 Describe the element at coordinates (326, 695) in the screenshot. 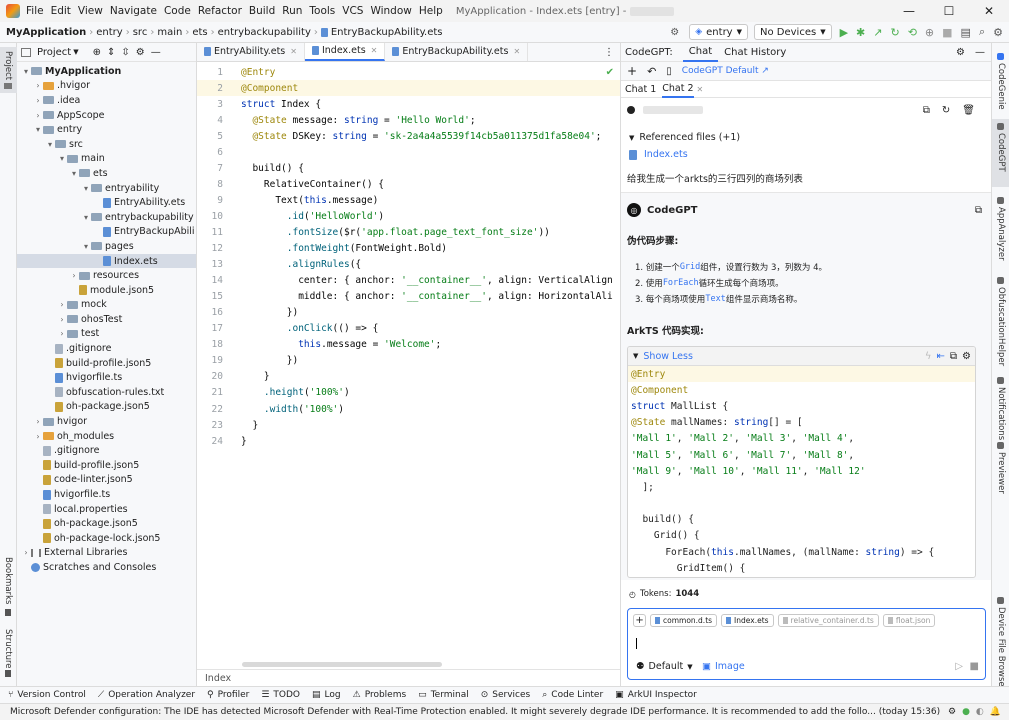

I see `tool-log: ▤ Log` at that location.